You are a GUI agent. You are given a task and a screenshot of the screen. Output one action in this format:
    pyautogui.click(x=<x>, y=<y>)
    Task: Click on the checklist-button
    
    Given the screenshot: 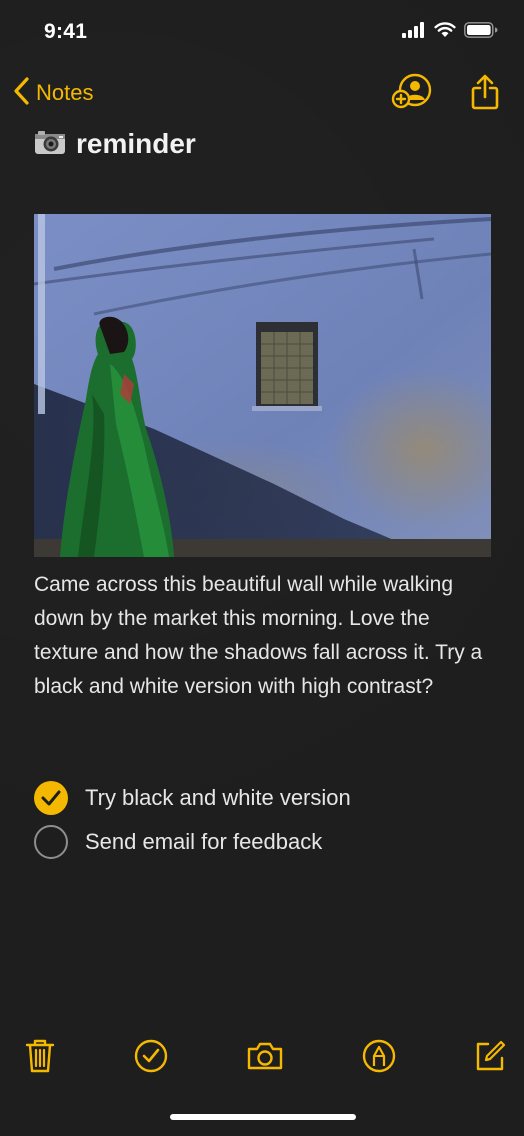 What is the action you would take?
    pyautogui.click(x=151, y=1058)
    